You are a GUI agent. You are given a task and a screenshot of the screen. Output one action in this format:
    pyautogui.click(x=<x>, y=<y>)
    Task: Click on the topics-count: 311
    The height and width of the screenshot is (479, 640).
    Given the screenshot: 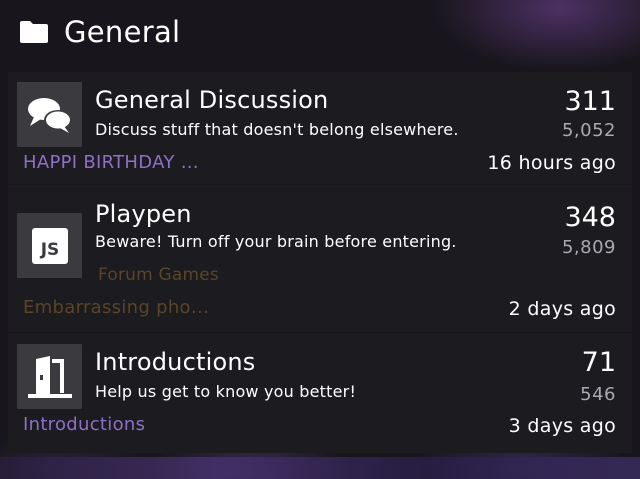 What is the action you would take?
    pyautogui.click(x=590, y=101)
    